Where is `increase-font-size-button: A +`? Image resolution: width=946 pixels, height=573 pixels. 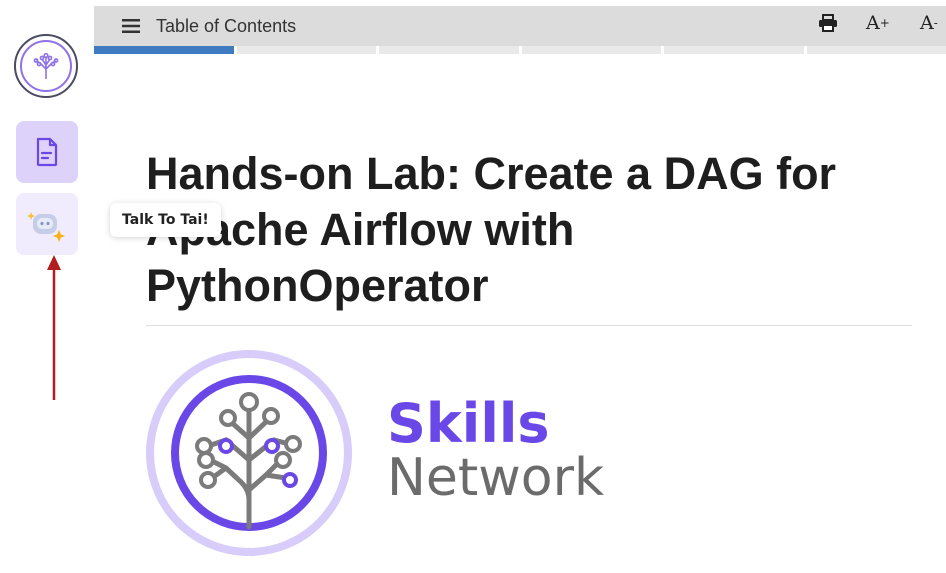
increase-font-size-button: A + is located at coordinates (878, 23).